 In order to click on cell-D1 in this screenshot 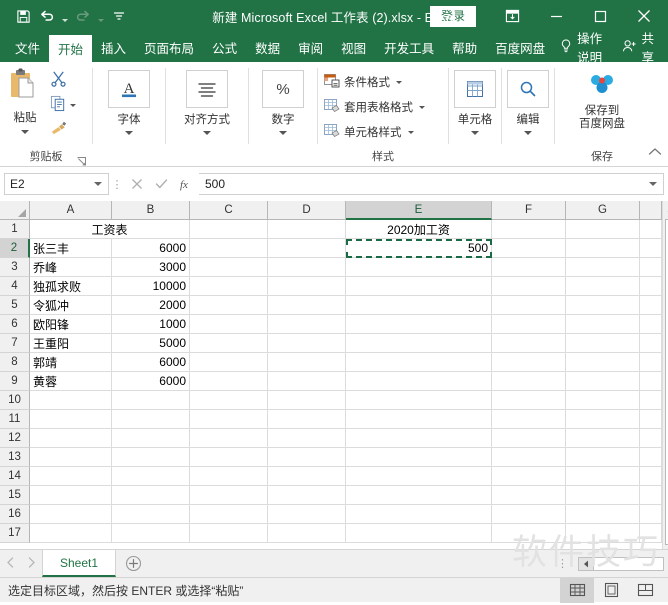, I will do `click(307, 229)`.